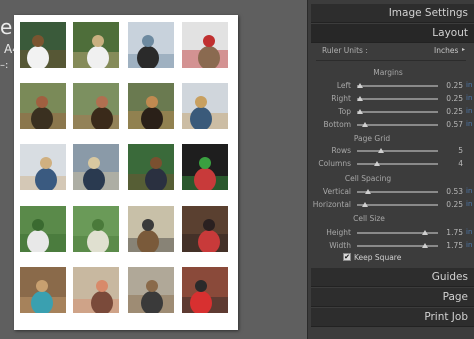 The height and width of the screenshot is (339, 474). What do you see at coordinates (448, 245) in the screenshot?
I see `cell-width-value: 1.75` at bounding box center [448, 245].